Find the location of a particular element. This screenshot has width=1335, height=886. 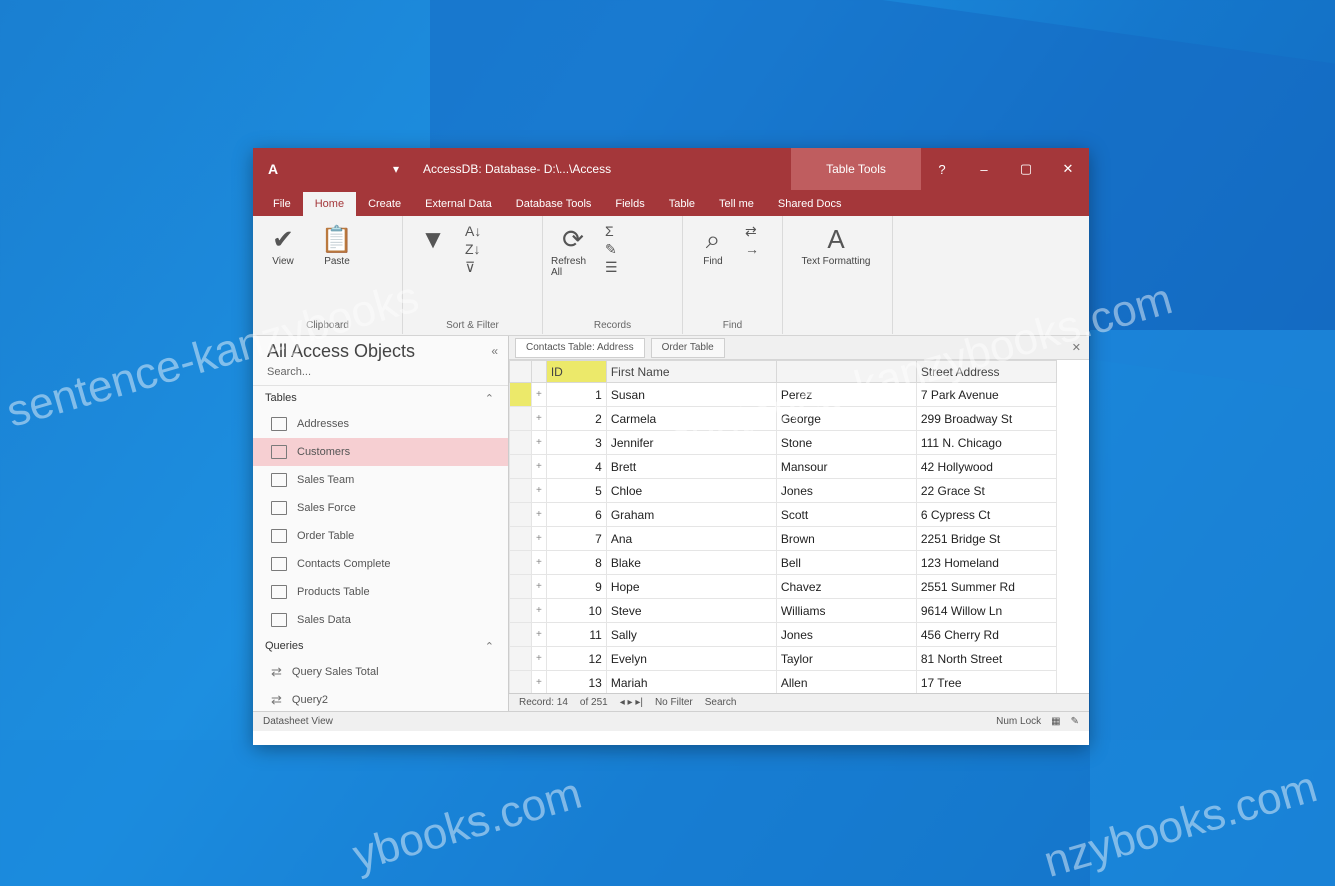

filter-status: No Filter is located at coordinates (674, 702).